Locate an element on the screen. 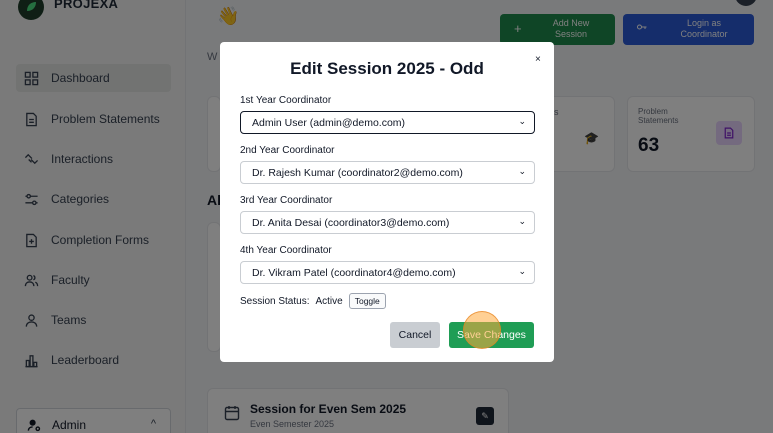  fourth-year-coordinator-label: 4th Year Coordinator is located at coordinates (286, 250).